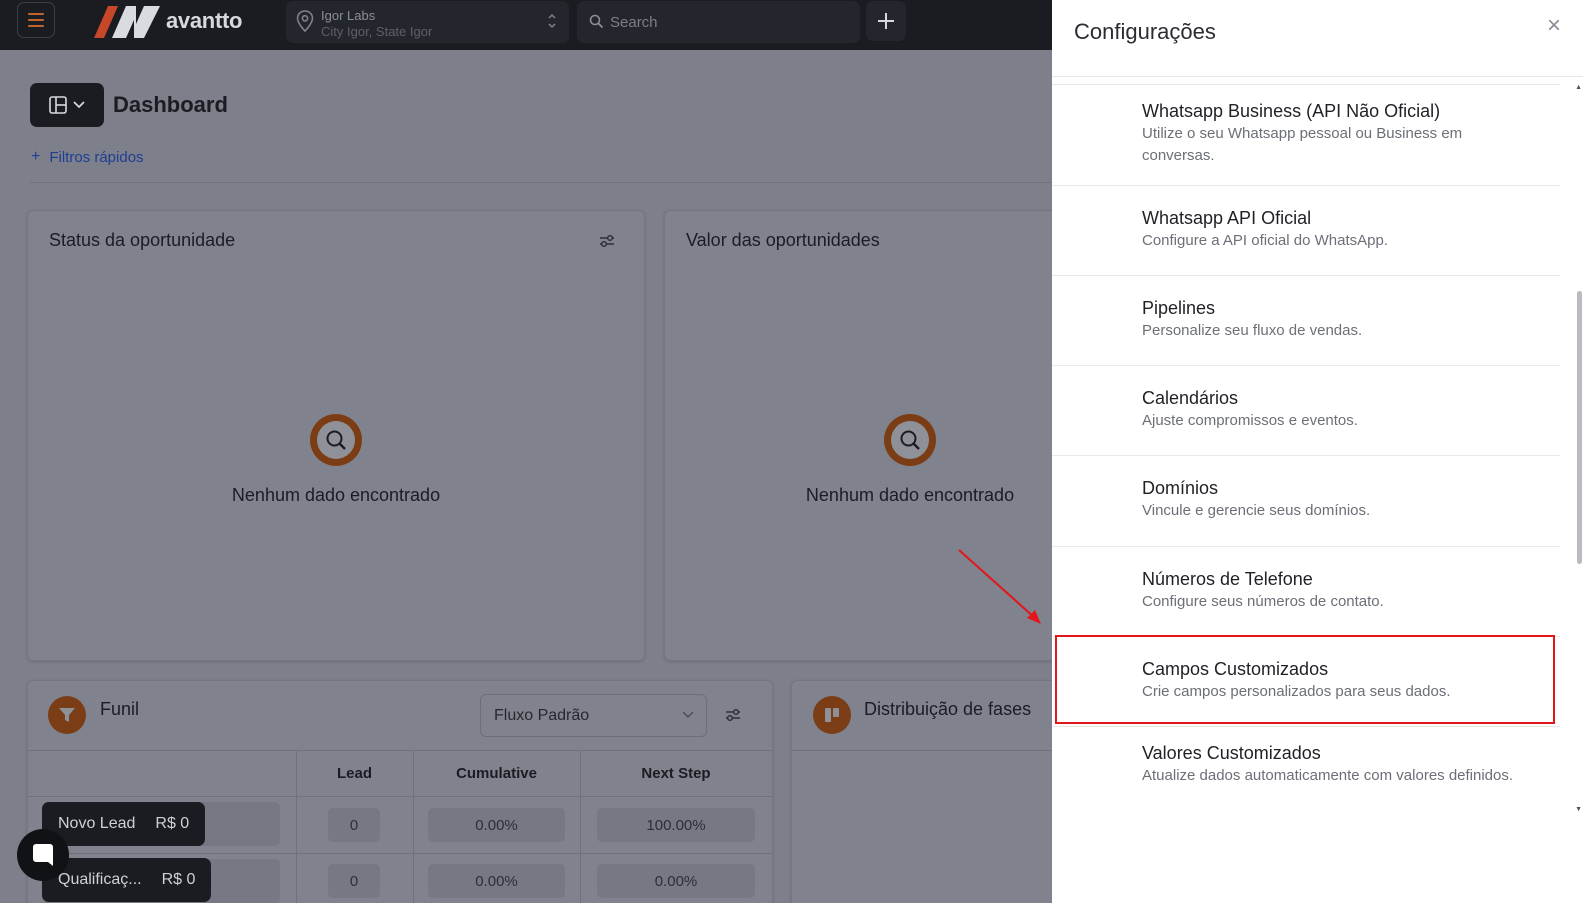 Image resolution: width=1583 pixels, height=903 pixels. I want to click on quick-filters-link: + Filtros rápidos, so click(87, 157).